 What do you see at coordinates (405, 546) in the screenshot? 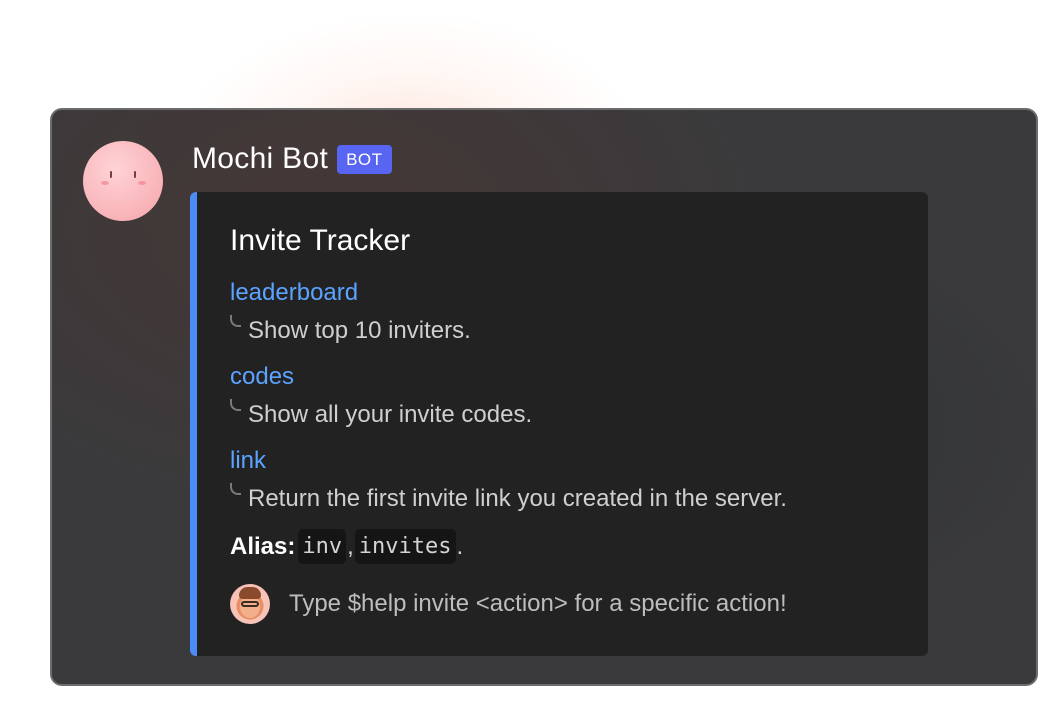
I see `alias-code: invites` at bounding box center [405, 546].